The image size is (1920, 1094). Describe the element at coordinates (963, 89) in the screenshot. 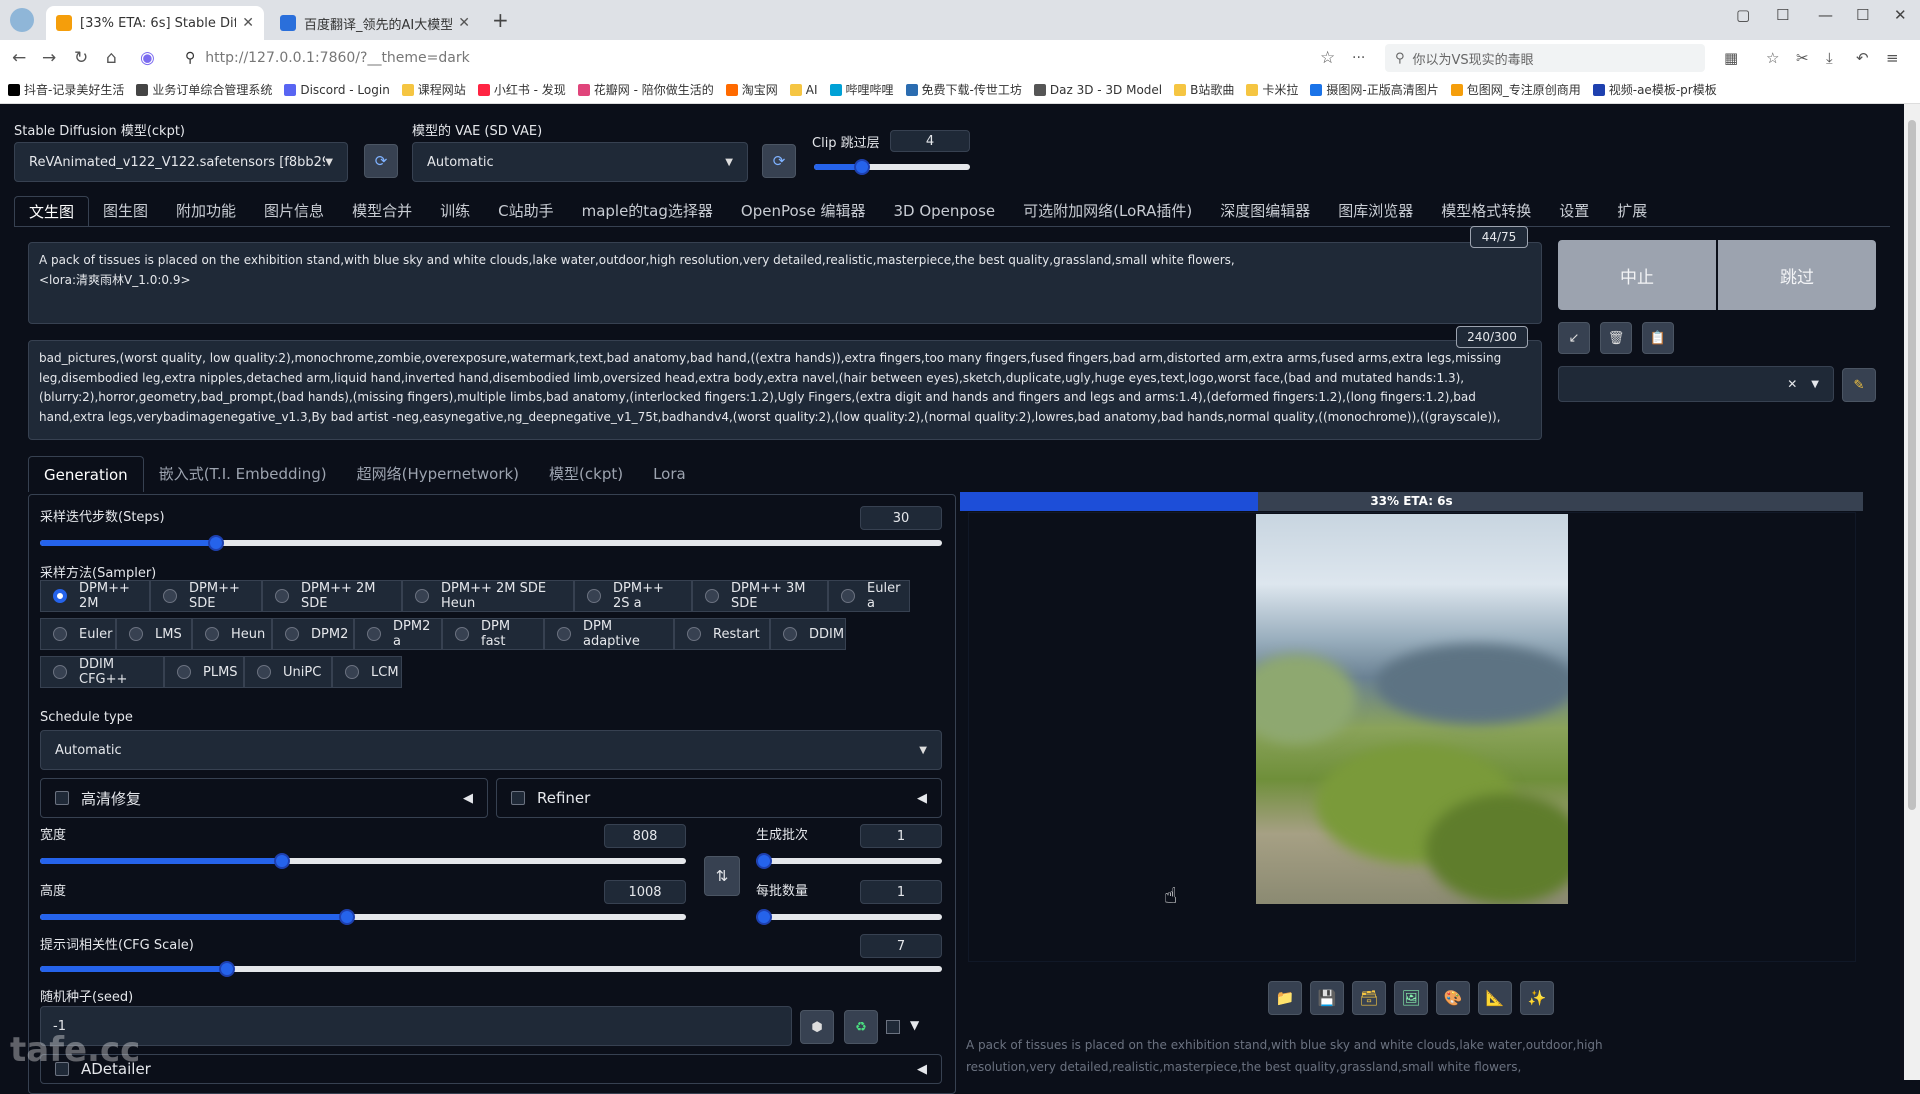

I see `bookmark-item: 免费下载-传世工坊` at that location.